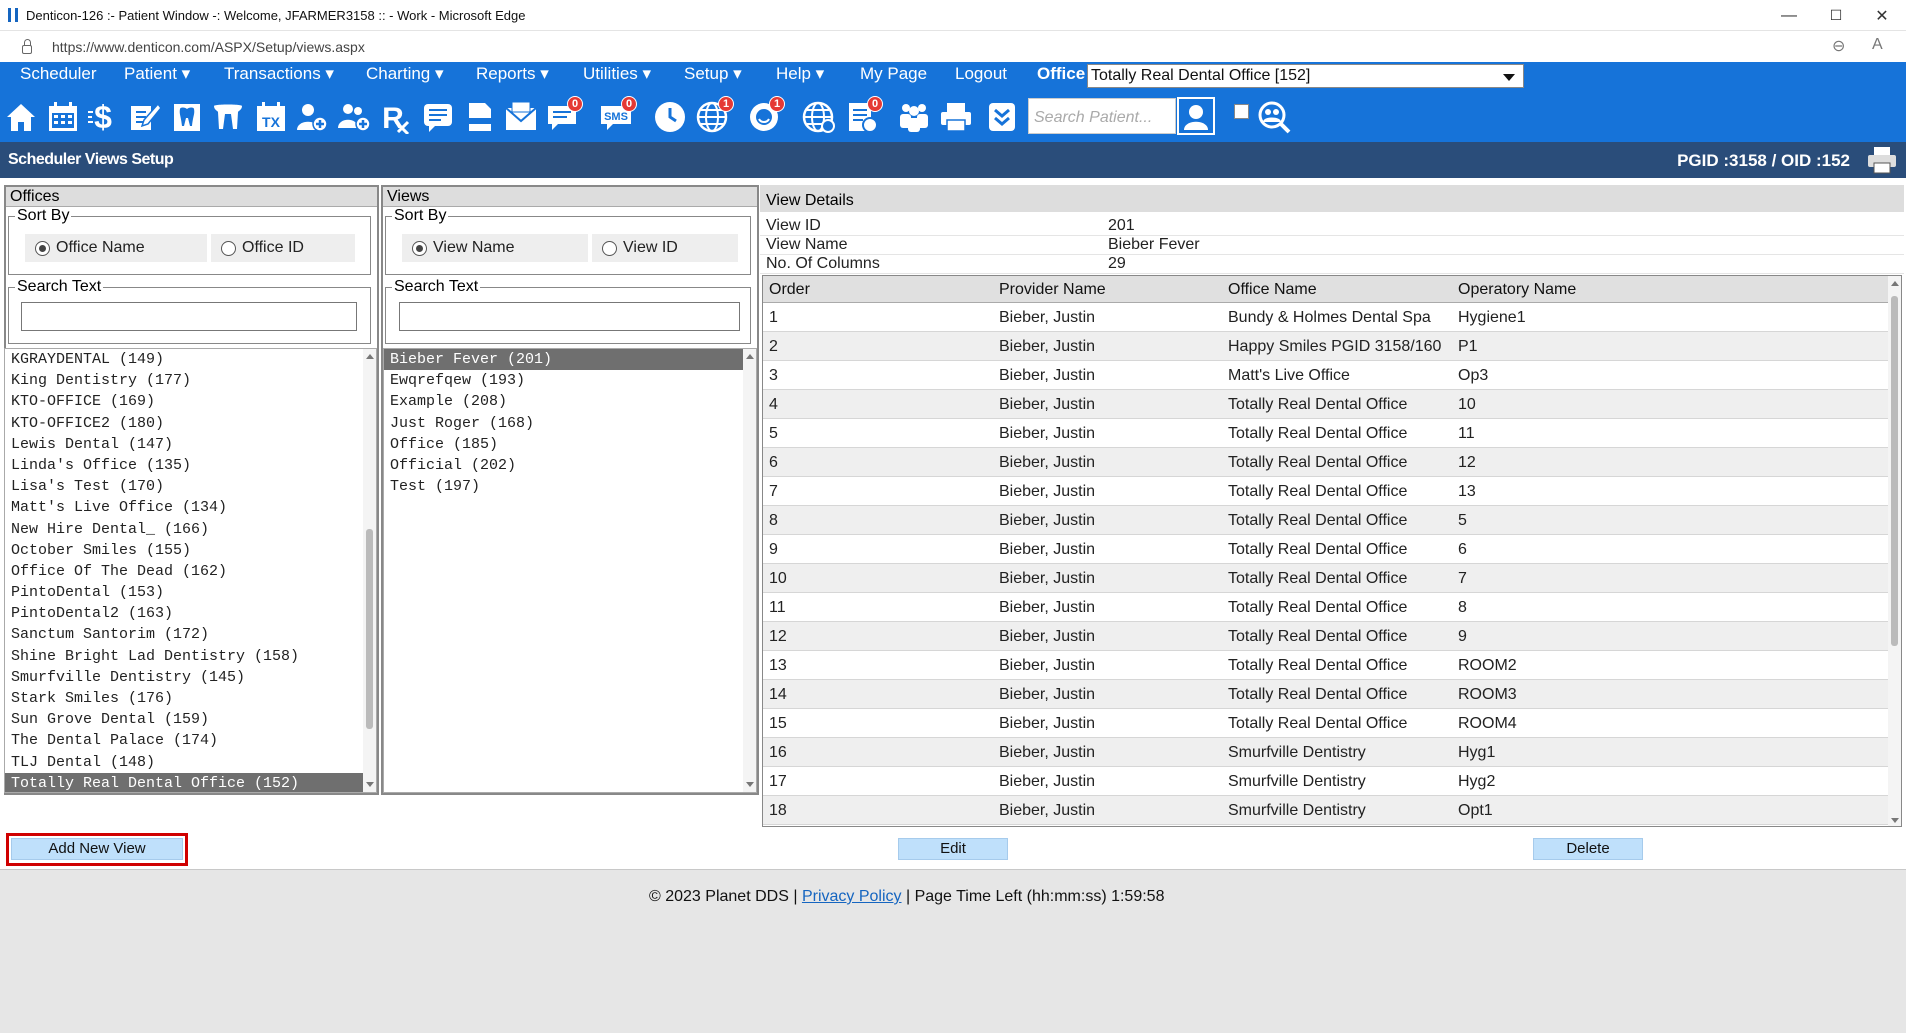 The width and height of the screenshot is (1906, 1033). Describe the element at coordinates (893, 77) in the screenshot. I see `menu-my-page: My Page` at that location.